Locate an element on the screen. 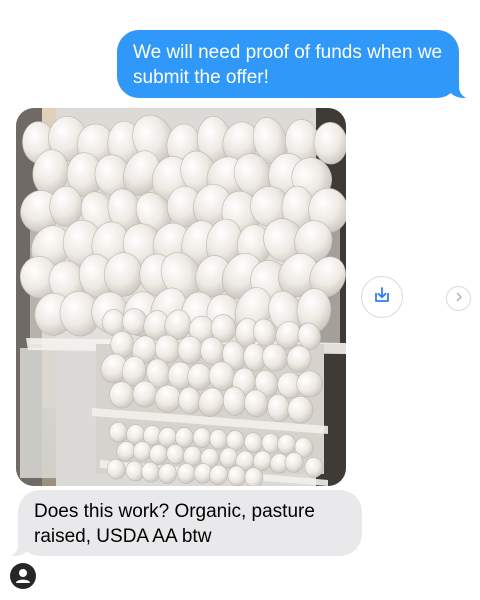 The image size is (480, 600). chevron-right-icon is located at coordinates (459, 299).